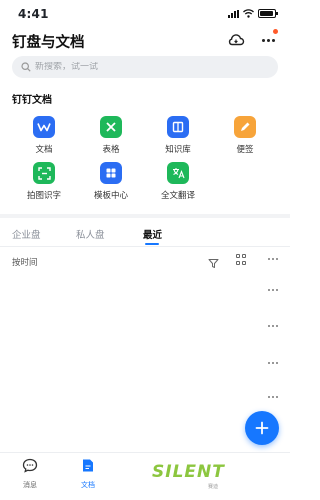 The height and width of the screenshot is (500, 320). I want to click on grid-view-icon, so click(241, 259).